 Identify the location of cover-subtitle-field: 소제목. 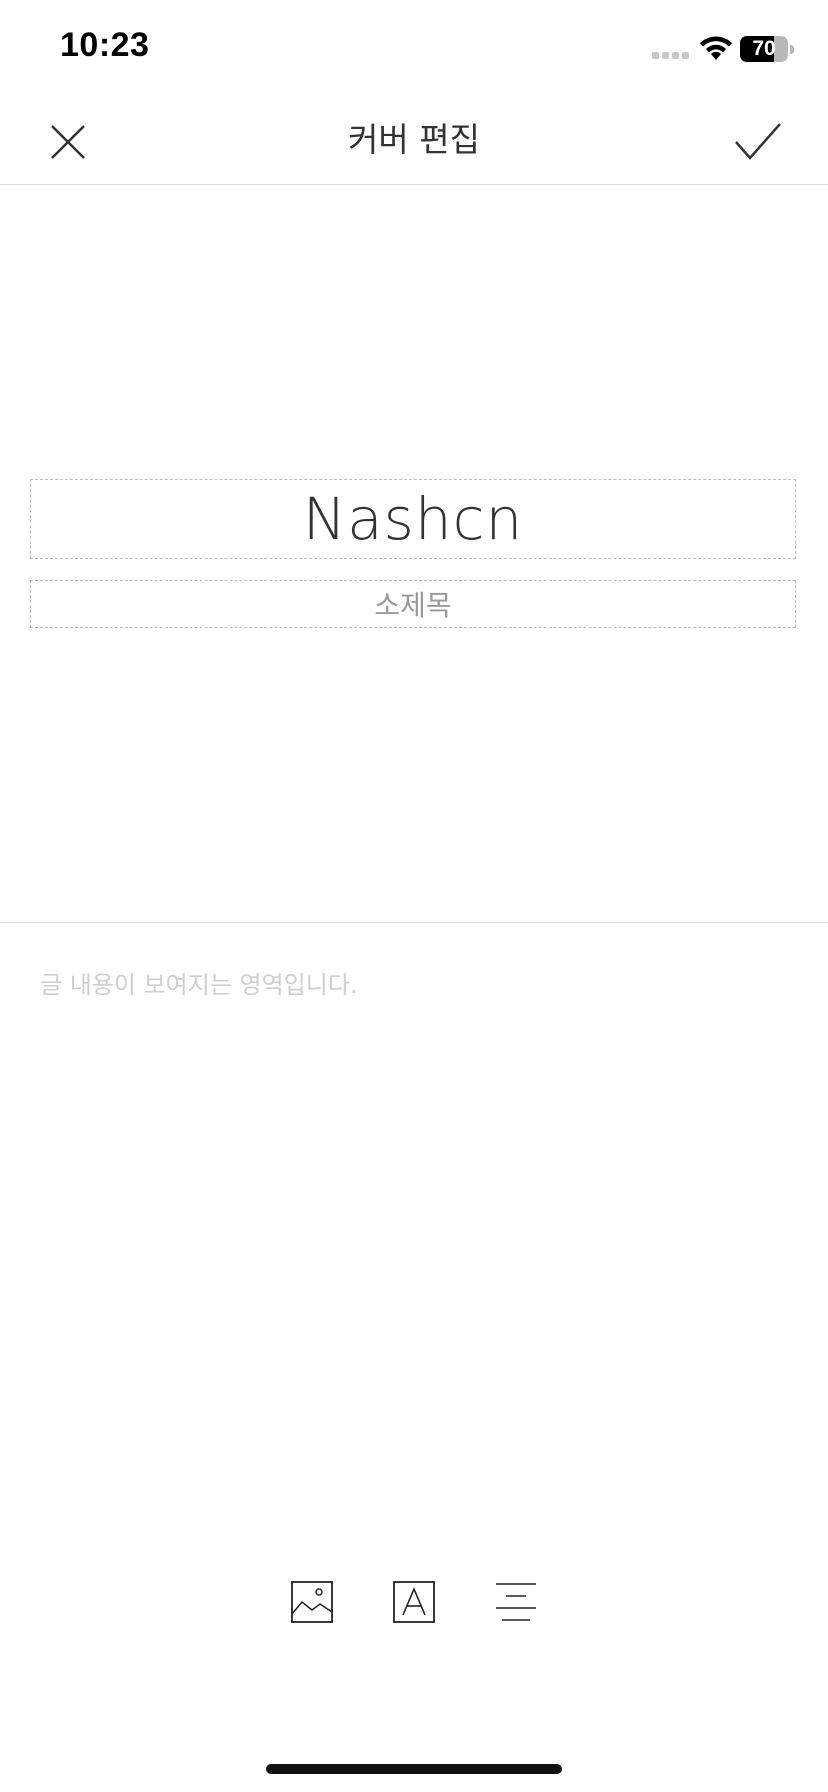
(413, 604).